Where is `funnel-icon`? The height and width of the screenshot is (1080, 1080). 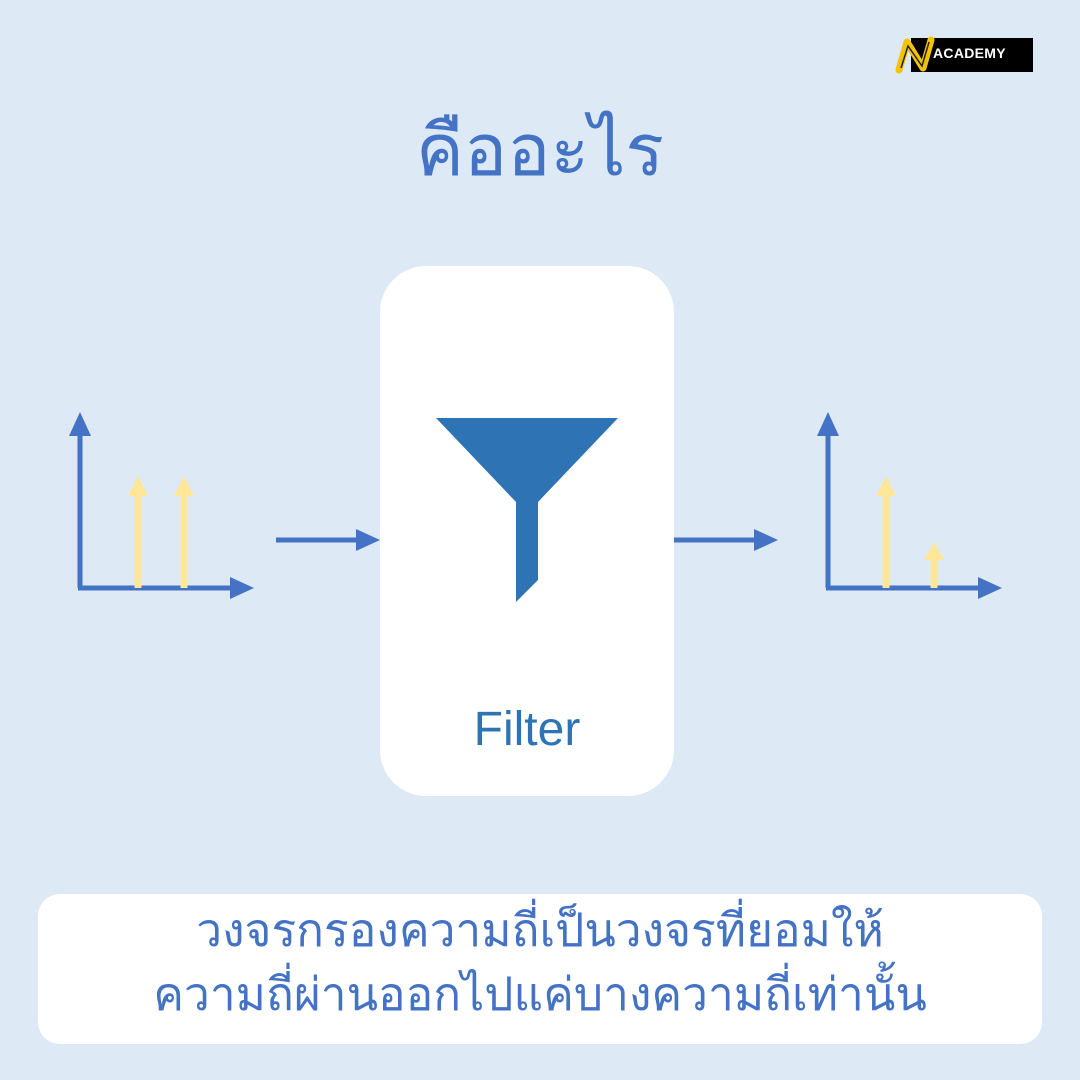
funnel-icon is located at coordinates (527, 510).